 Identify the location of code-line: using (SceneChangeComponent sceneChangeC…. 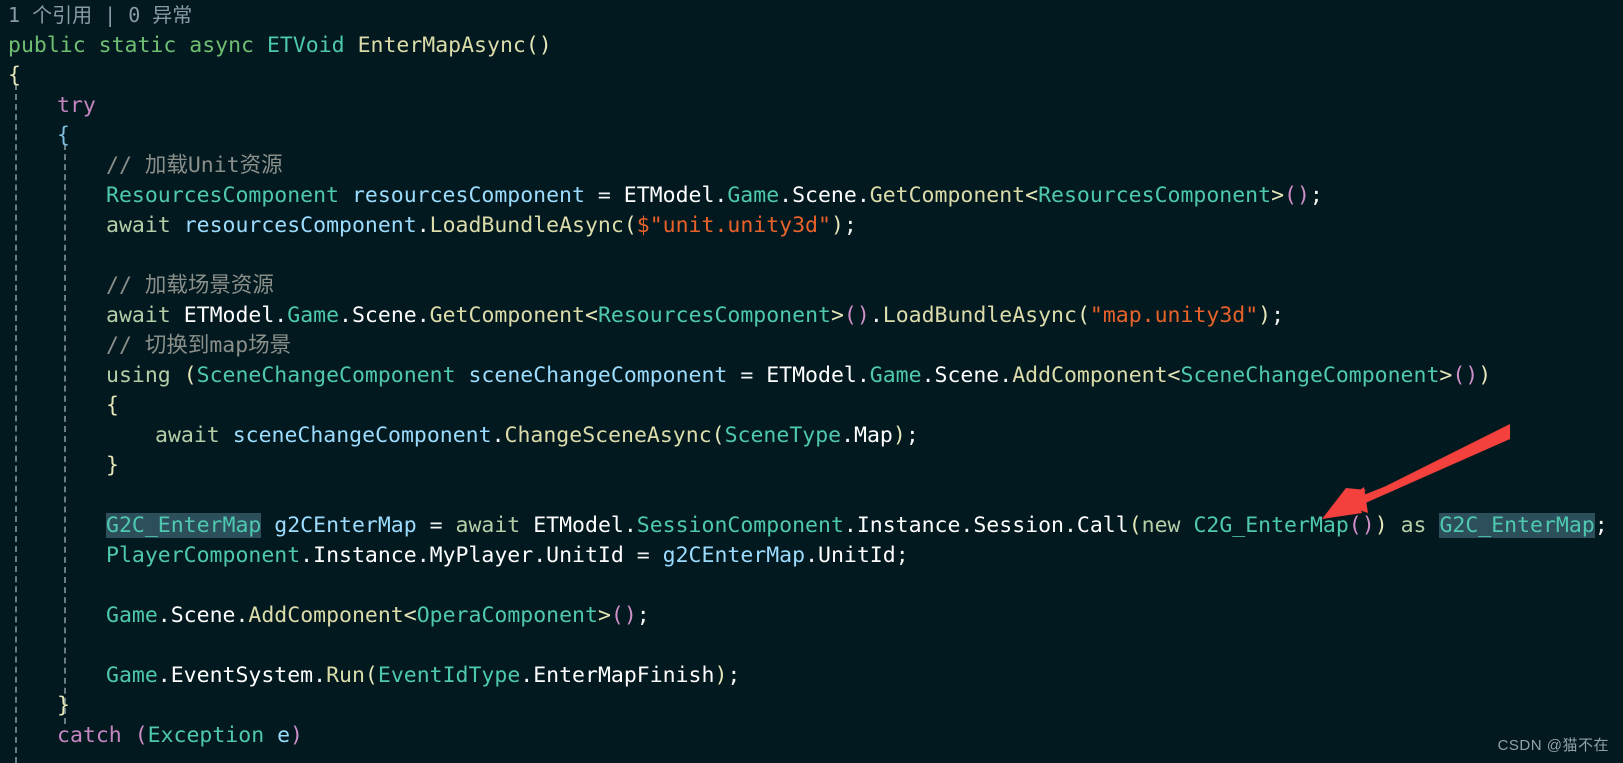
(811, 376).